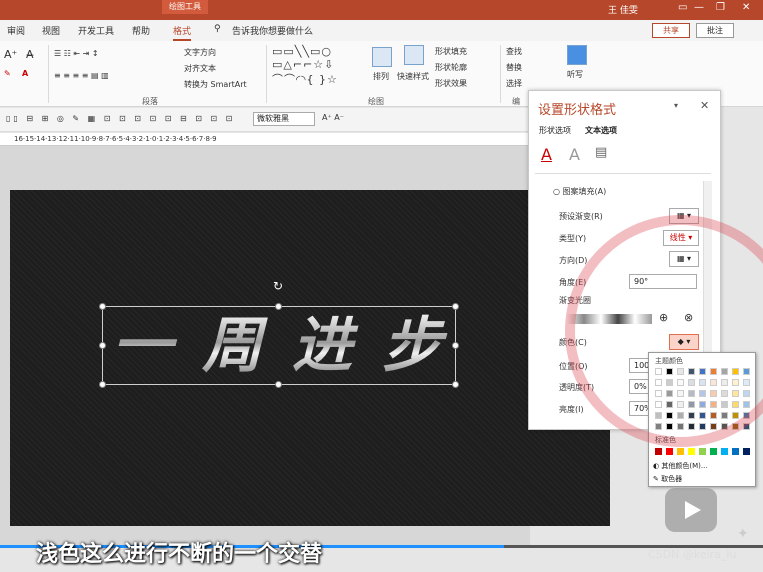 This screenshot has height=572, width=763. Describe the element at coordinates (96, 30) in the screenshot. I see `tab-developer: 开发工具` at that location.